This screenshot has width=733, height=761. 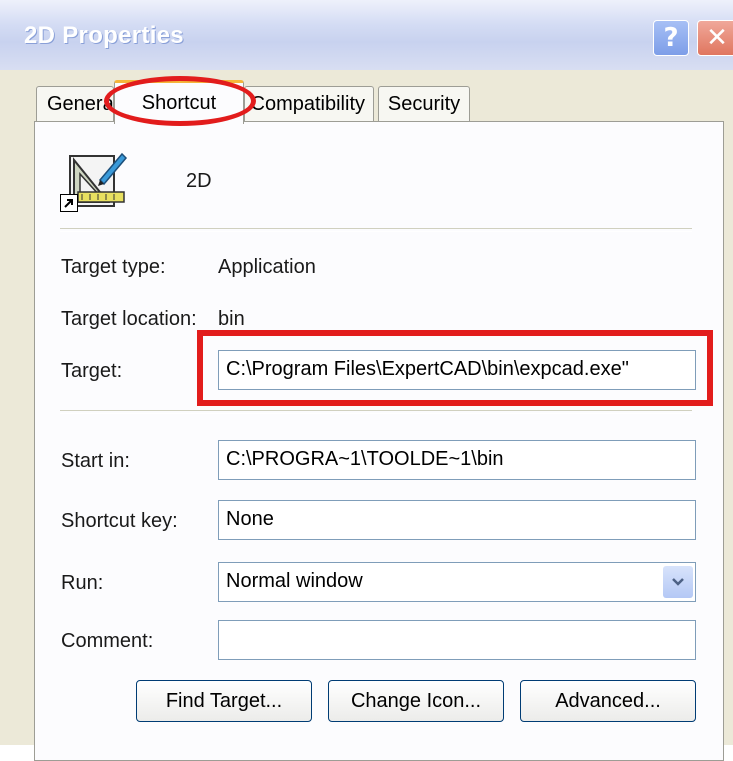 I want to click on tab-compatibility-label: Compatibility, so click(x=307, y=104).